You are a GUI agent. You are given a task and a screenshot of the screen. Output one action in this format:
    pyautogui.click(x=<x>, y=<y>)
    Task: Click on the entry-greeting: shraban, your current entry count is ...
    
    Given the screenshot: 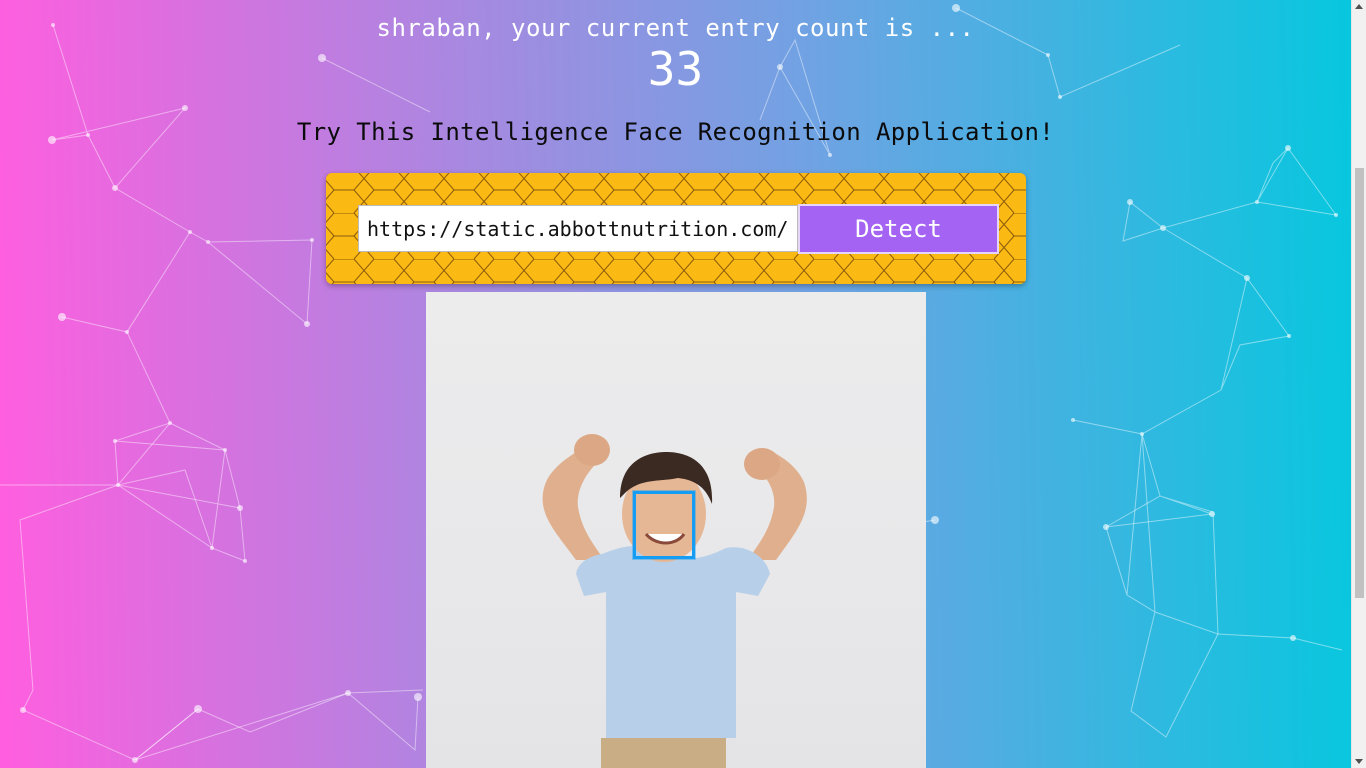 What is the action you would take?
    pyautogui.click(x=675, y=28)
    